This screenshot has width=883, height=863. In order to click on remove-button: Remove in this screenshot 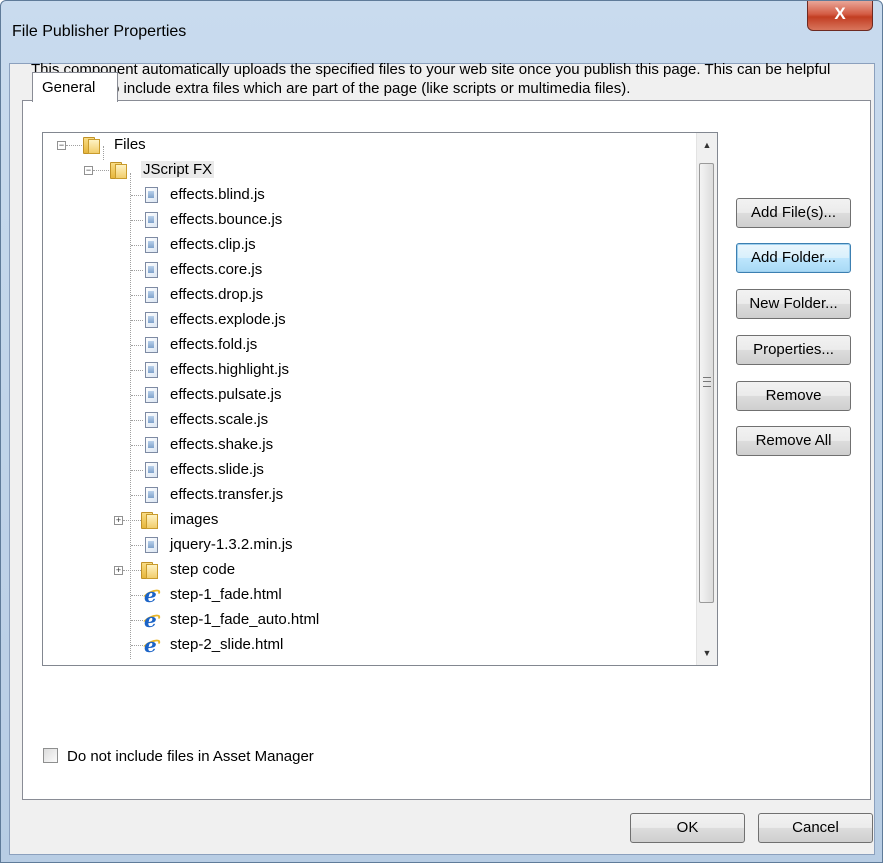, I will do `click(793, 396)`.